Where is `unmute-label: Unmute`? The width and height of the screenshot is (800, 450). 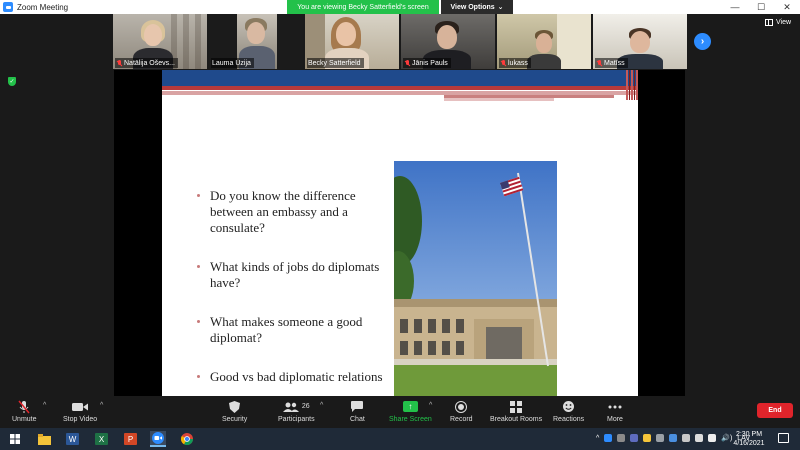 unmute-label: Unmute is located at coordinates (24, 419).